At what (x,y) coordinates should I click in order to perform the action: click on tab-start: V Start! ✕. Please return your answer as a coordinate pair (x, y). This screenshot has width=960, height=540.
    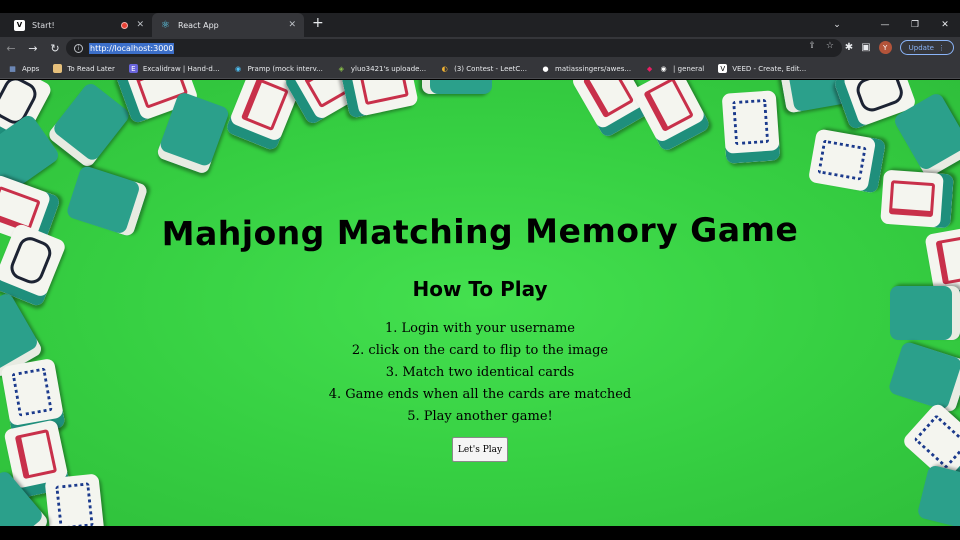
    Looking at the image, I should click on (79, 25).